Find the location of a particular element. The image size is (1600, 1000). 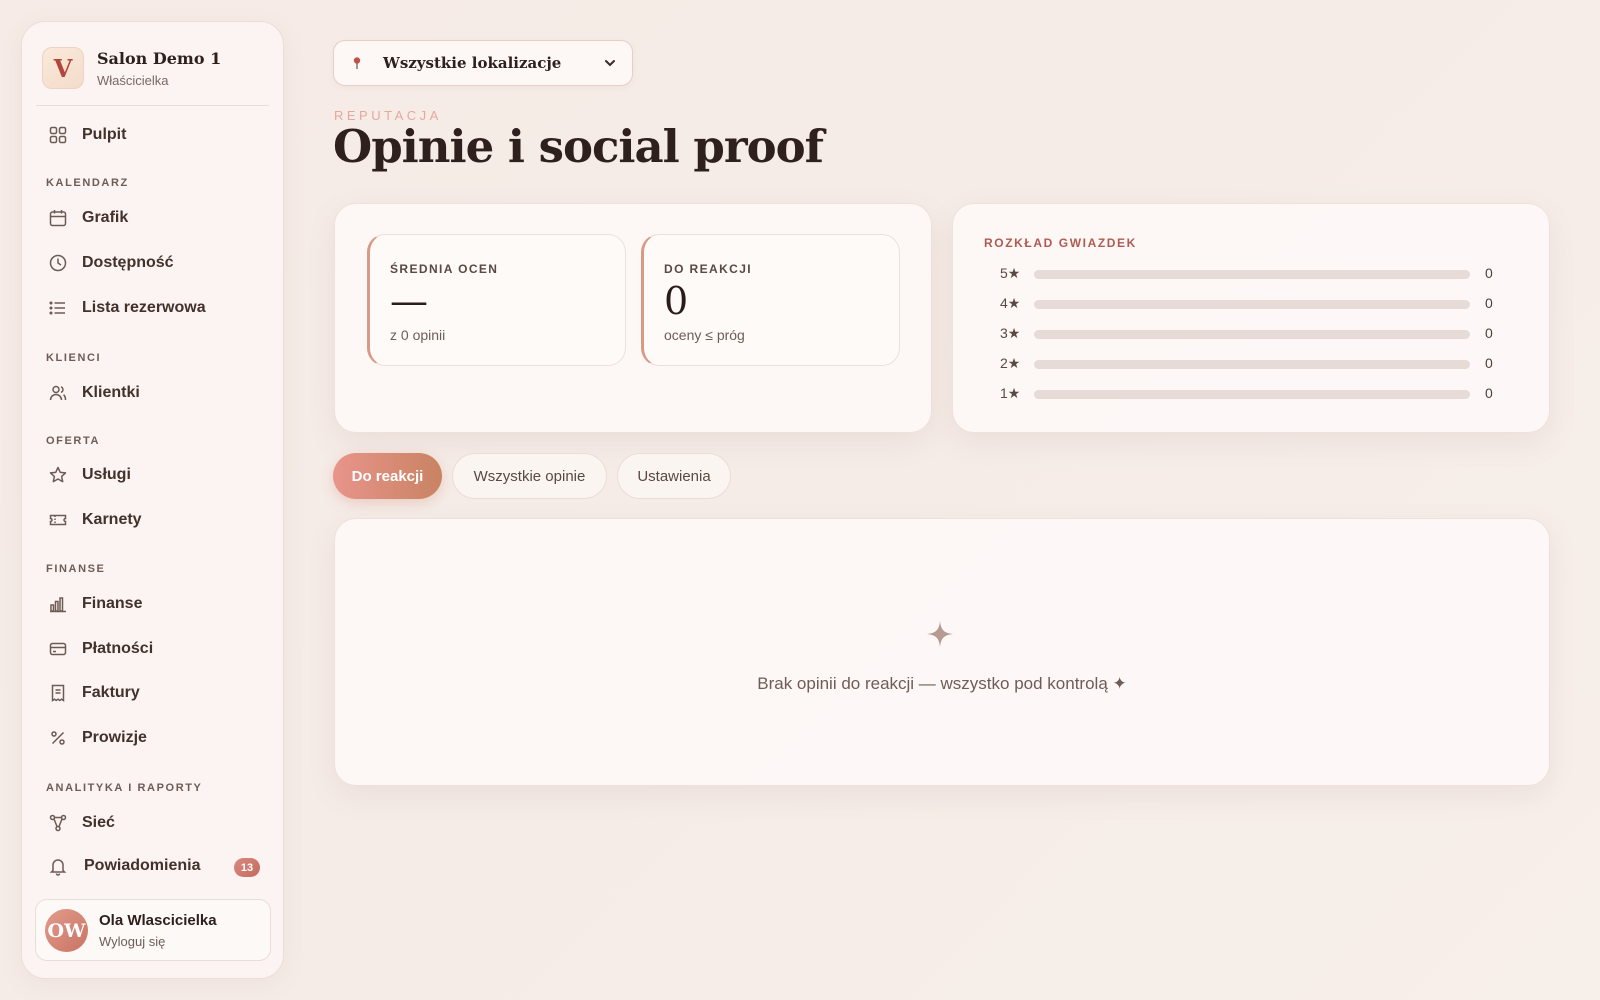

tab-do-reakcji: Do reakcji is located at coordinates (387, 476).